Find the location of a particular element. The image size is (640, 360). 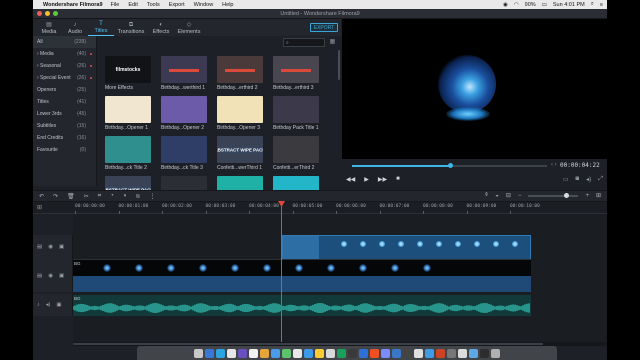

more-icon: ⋮ is located at coordinates (152, 196).